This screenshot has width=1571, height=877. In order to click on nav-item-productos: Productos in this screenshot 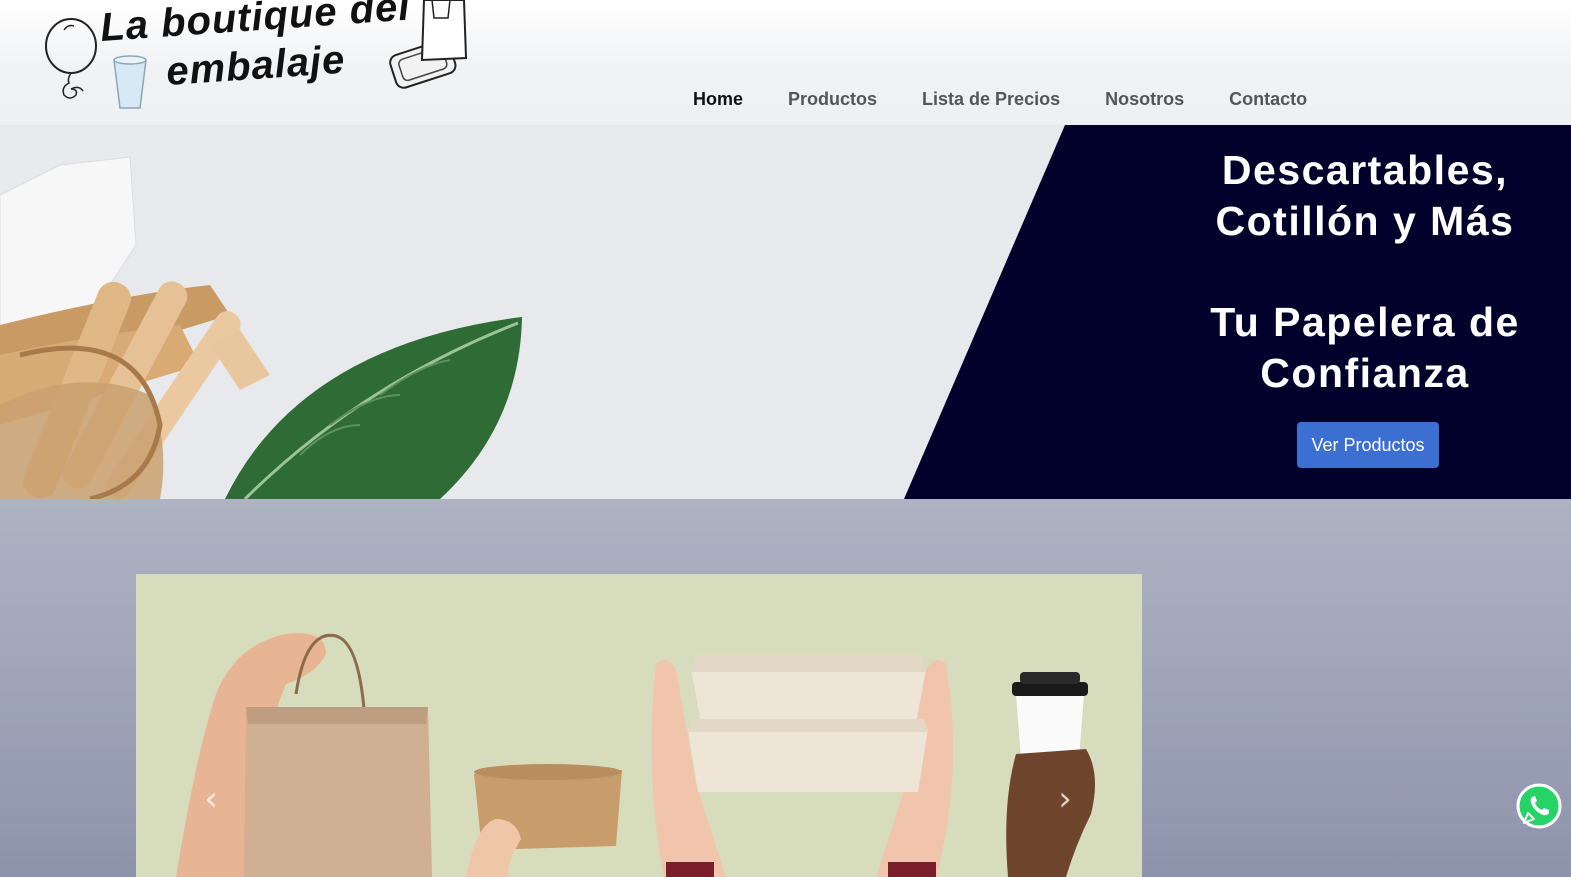, I will do `click(832, 100)`.